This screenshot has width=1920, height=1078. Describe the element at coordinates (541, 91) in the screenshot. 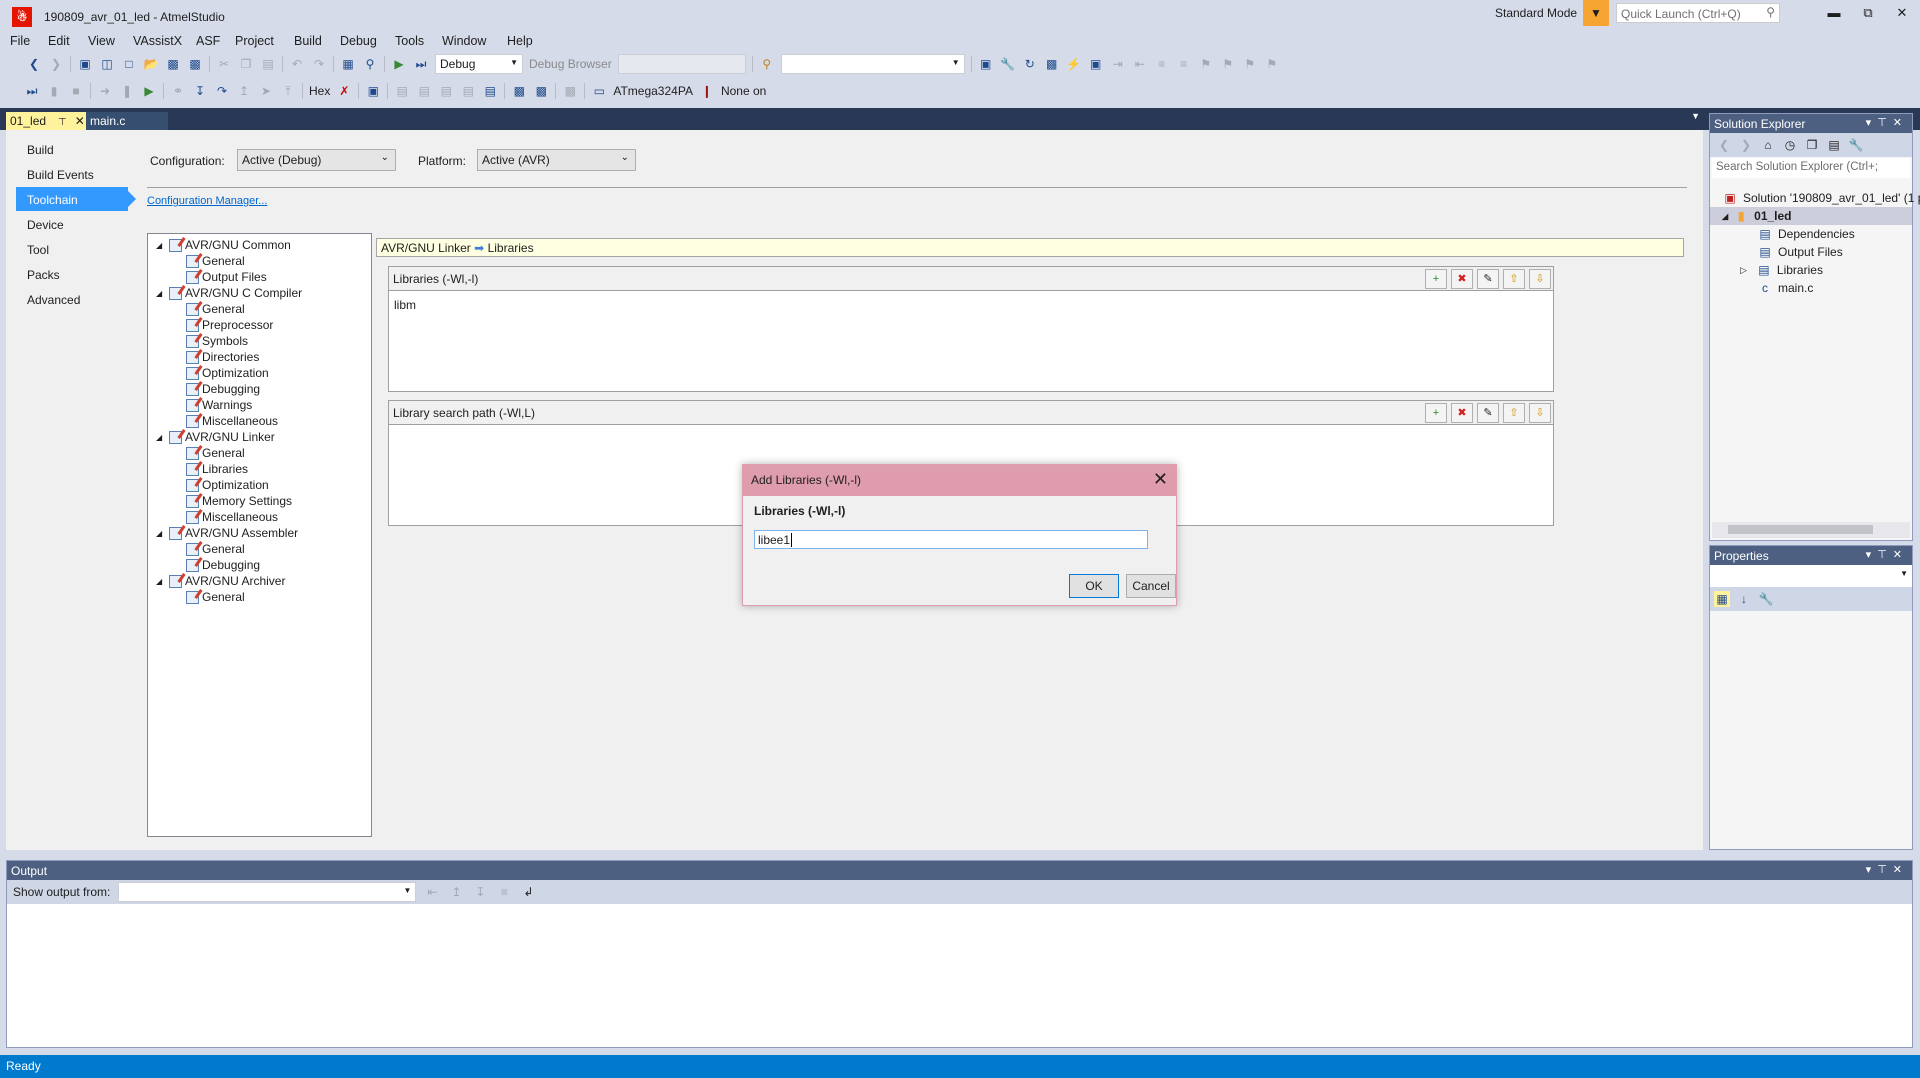

I see `program-icon: ▩` at that location.